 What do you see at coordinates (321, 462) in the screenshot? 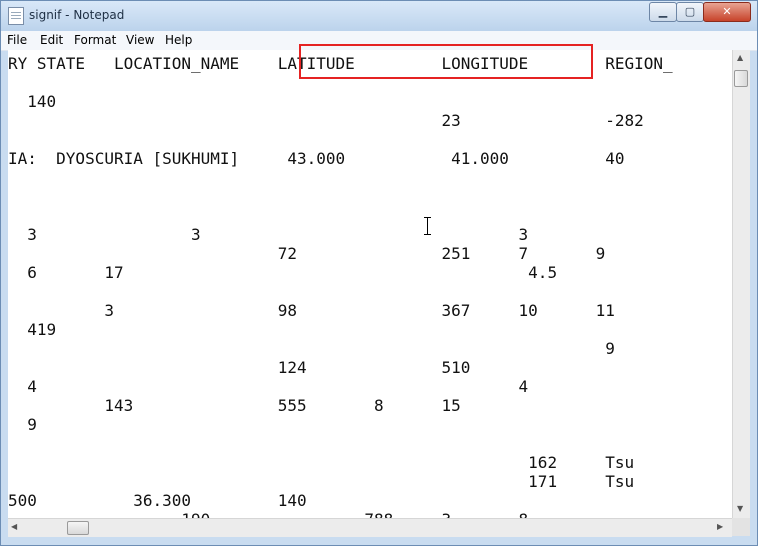
I see `text-line: 162 Tsu` at bounding box center [321, 462].